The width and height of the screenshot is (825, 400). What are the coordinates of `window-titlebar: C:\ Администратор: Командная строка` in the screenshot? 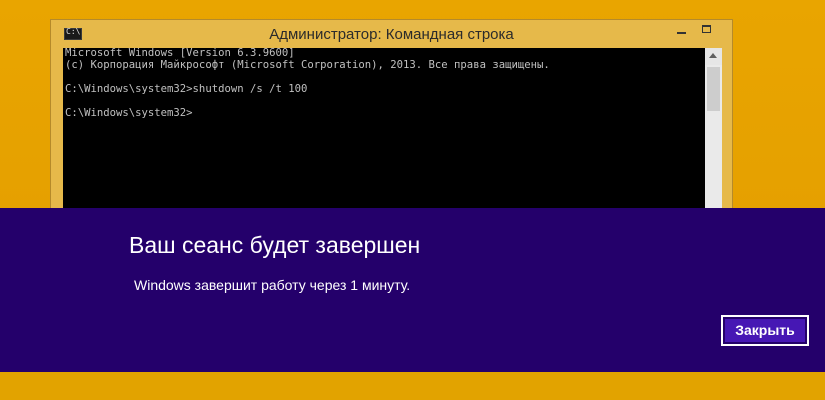 It's located at (391, 34).